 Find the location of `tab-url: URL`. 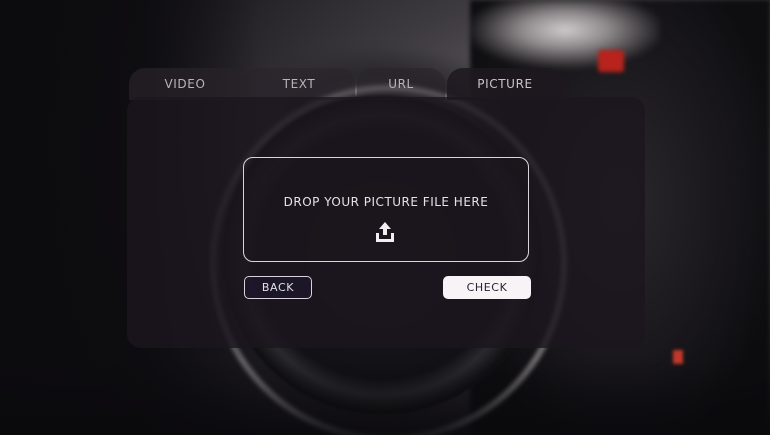

tab-url: URL is located at coordinates (401, 84).